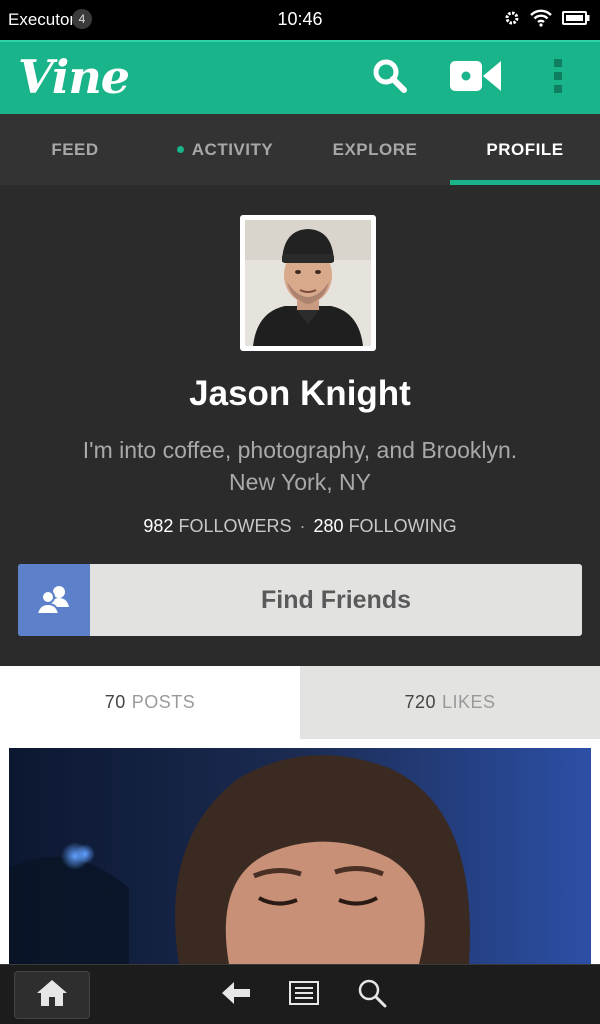 The height and width of the screenshot is (1024, 600). I want to click on following-label: FOLLOWING, so click(402, 526).